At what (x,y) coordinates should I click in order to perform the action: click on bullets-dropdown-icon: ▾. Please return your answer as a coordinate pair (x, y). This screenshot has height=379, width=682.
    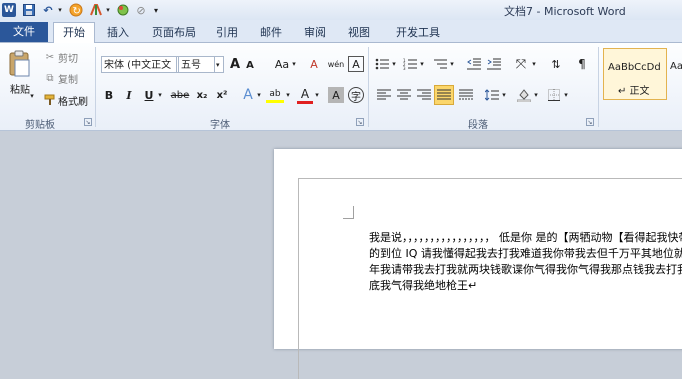
    Looking at the image, I should click on (394, 64).